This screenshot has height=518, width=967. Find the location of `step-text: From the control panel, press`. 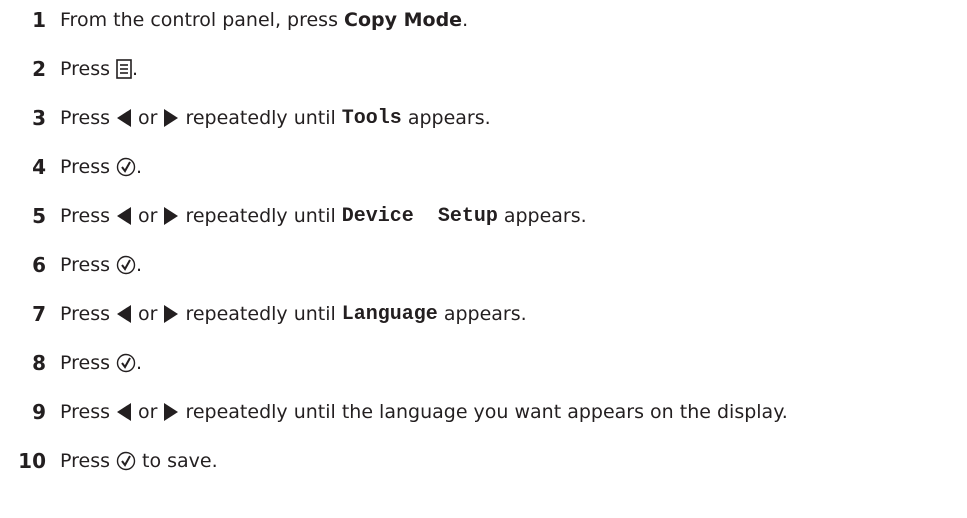

step-text: From the control panel, press is located at coordinates (202, 20).